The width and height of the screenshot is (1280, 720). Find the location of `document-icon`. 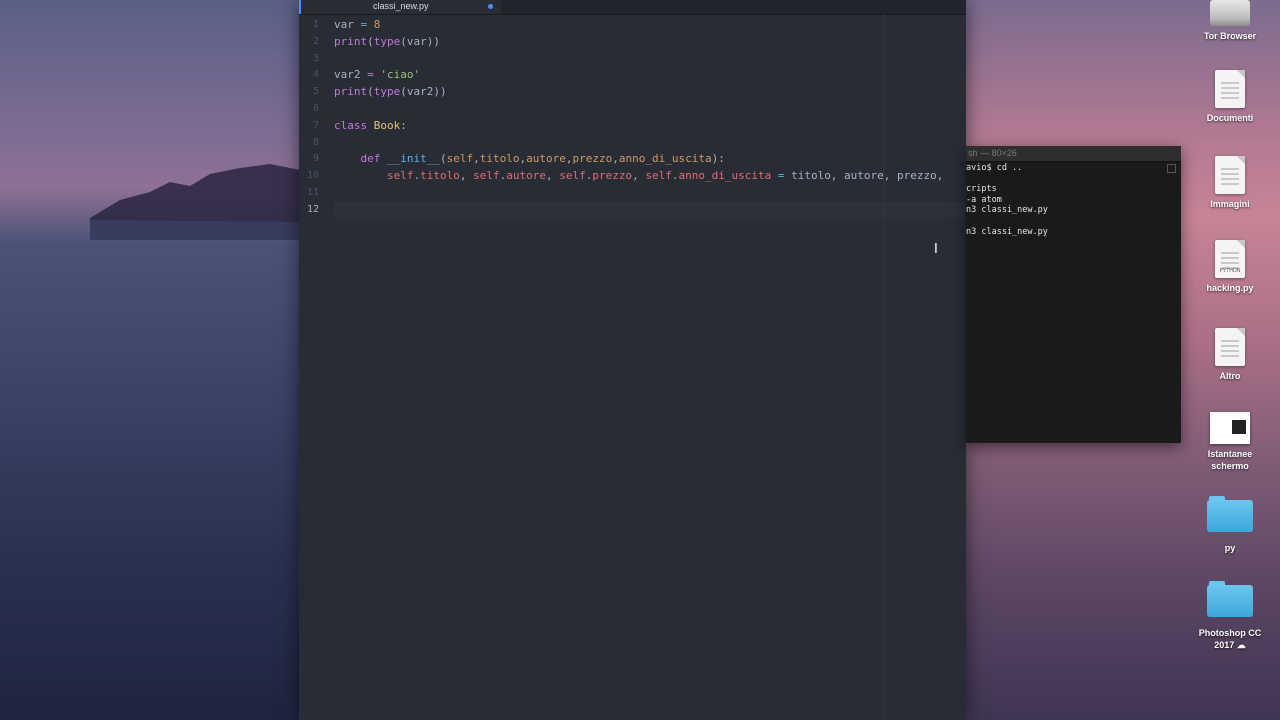

document-icon is located at coordinates (1230, 89).